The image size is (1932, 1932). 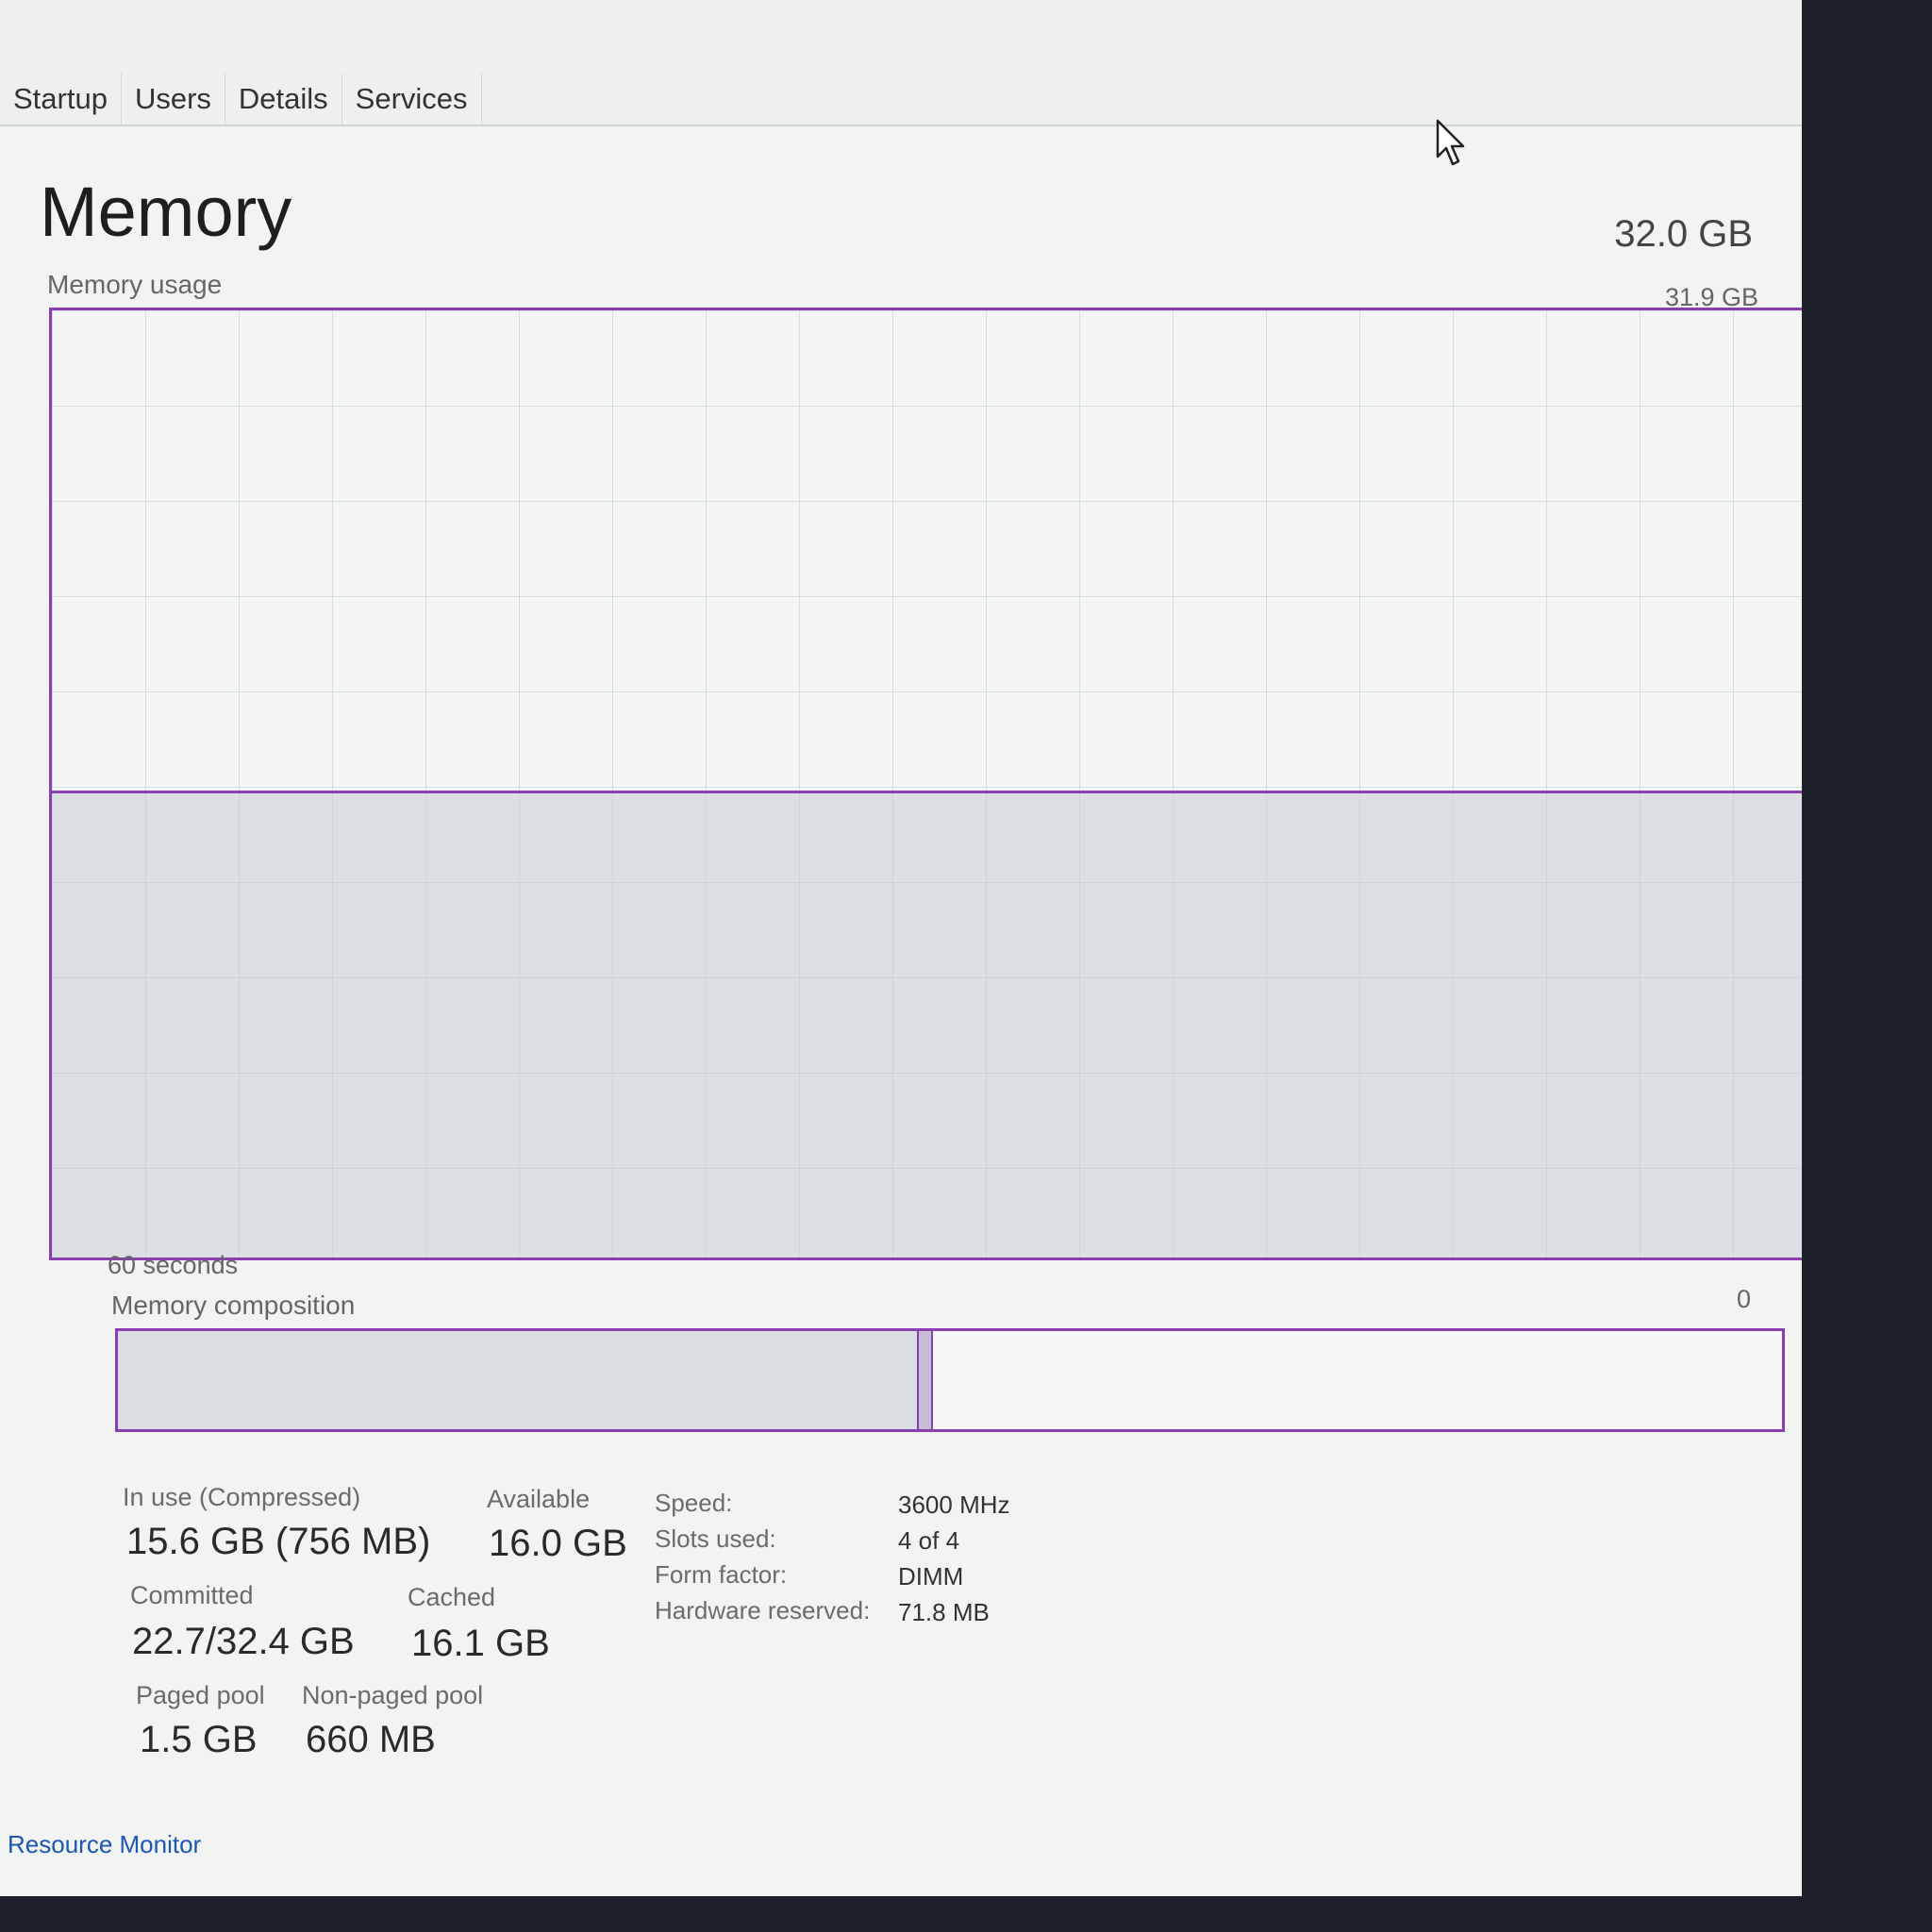 What do you see at coordinates (715, 1539) in the screenshot?
I see `slots-used-label: Slots used:` at bounding box center [715, 1539].